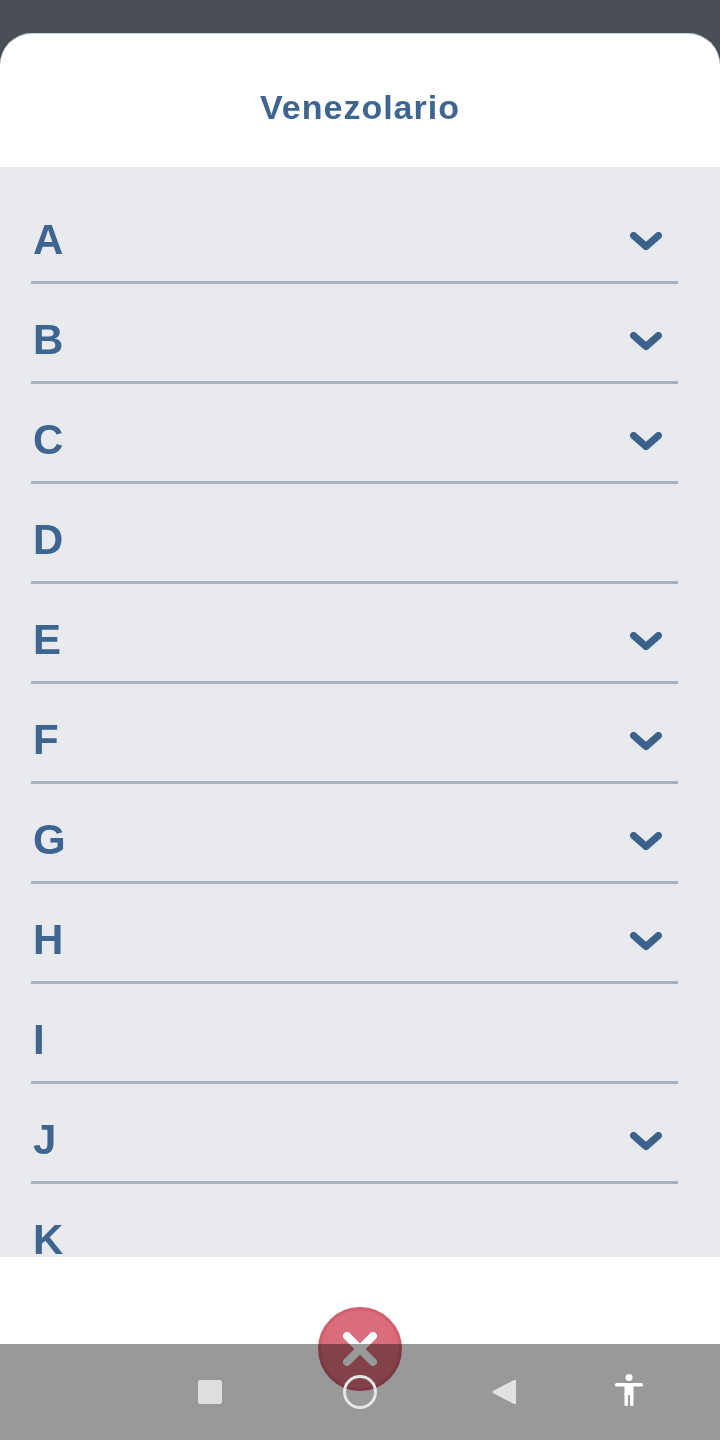  Describe the element at coordinates (354, 434) in the screenshot. I see `letter-section-header: C` at that location.